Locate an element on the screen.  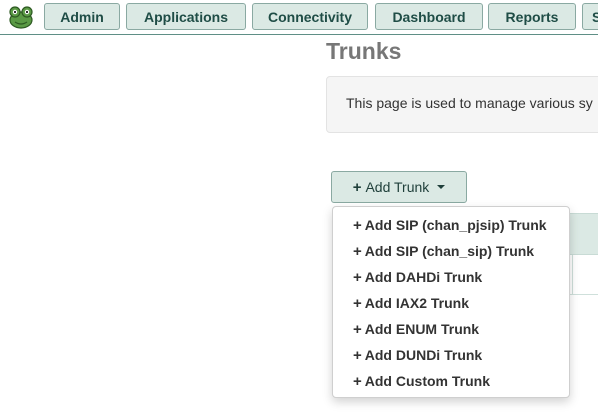
nav-admin-button: Admin is located at coordinates (82, 16).